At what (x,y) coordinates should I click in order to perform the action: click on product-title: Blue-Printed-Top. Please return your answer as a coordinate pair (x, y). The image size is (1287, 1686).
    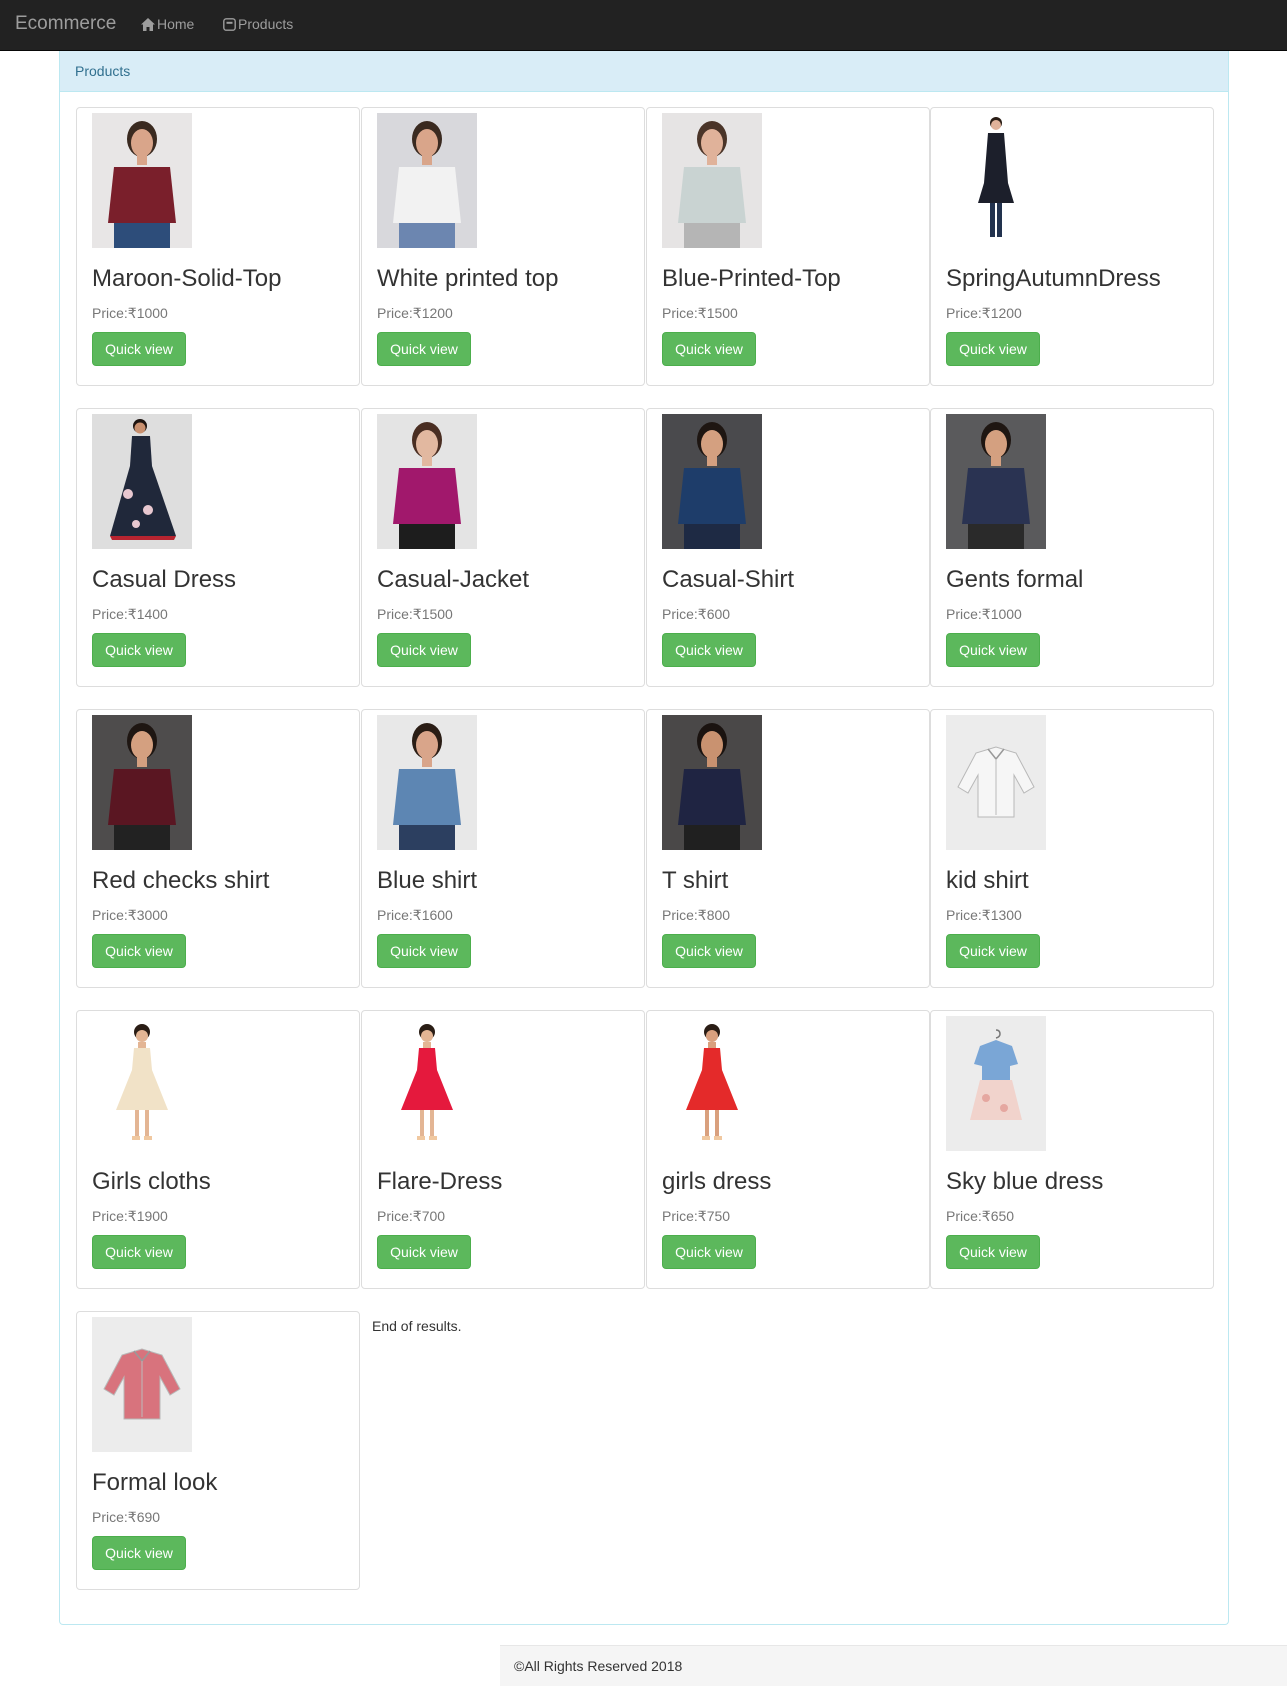
    Looking at the image, I should click on (751, 278).